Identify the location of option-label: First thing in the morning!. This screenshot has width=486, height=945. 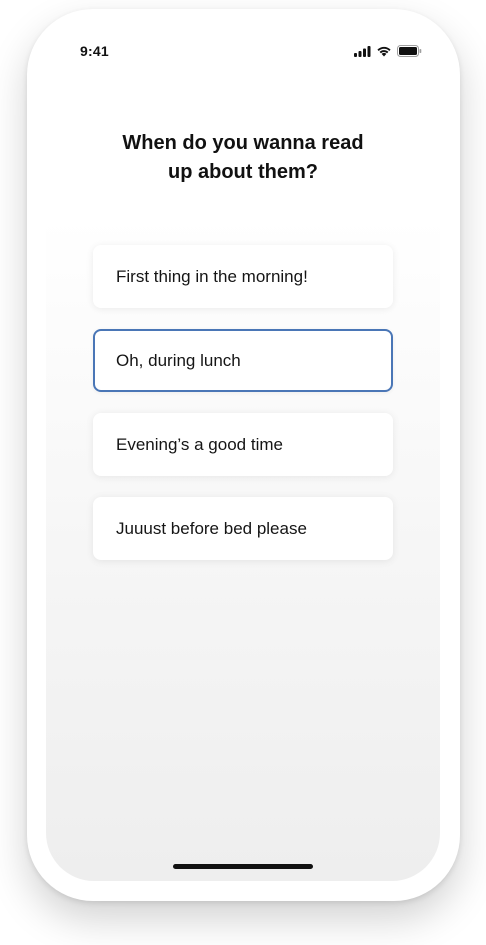
(212, 276).